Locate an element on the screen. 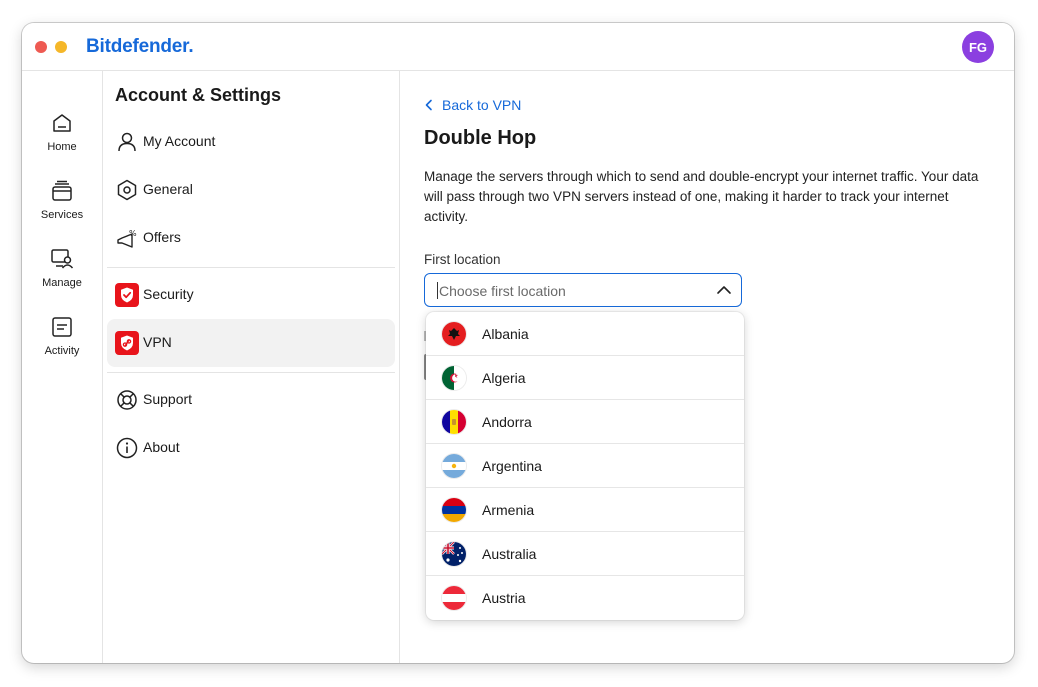 The width and height of the screenshot is (1038, 687). dropdown-option-algeria: Algeria is located at coordinates (585, 378).